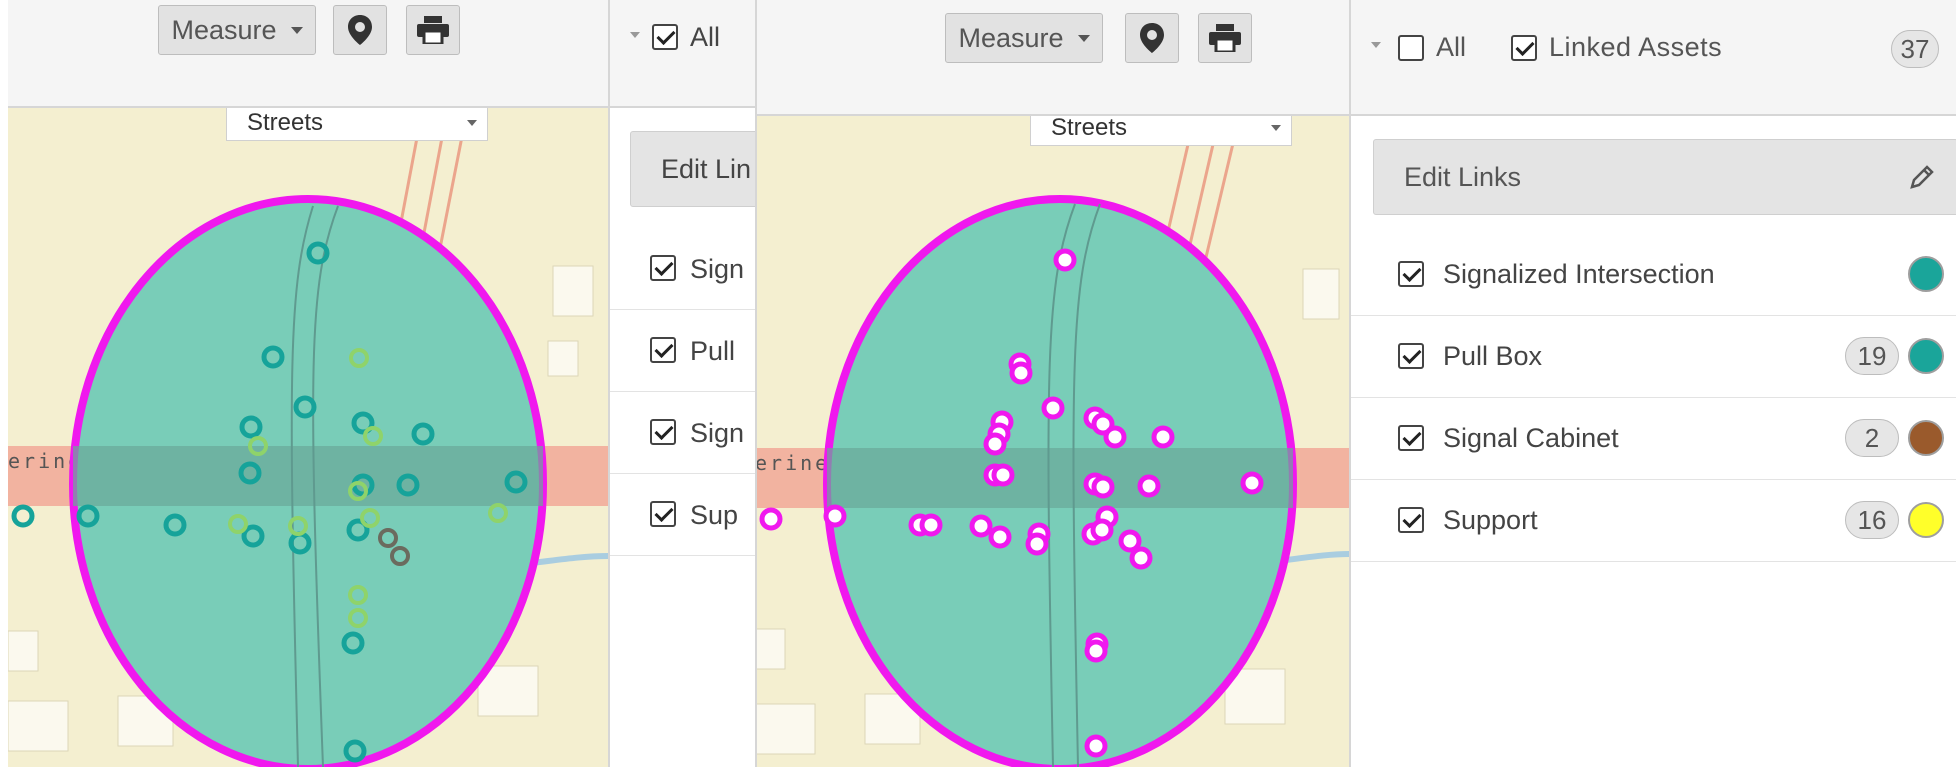  What do you see at coordinates (1636, 47) in the screenshot?
I see `linked-assets-label: Linked Assets` at bounding box center [1636, 47].